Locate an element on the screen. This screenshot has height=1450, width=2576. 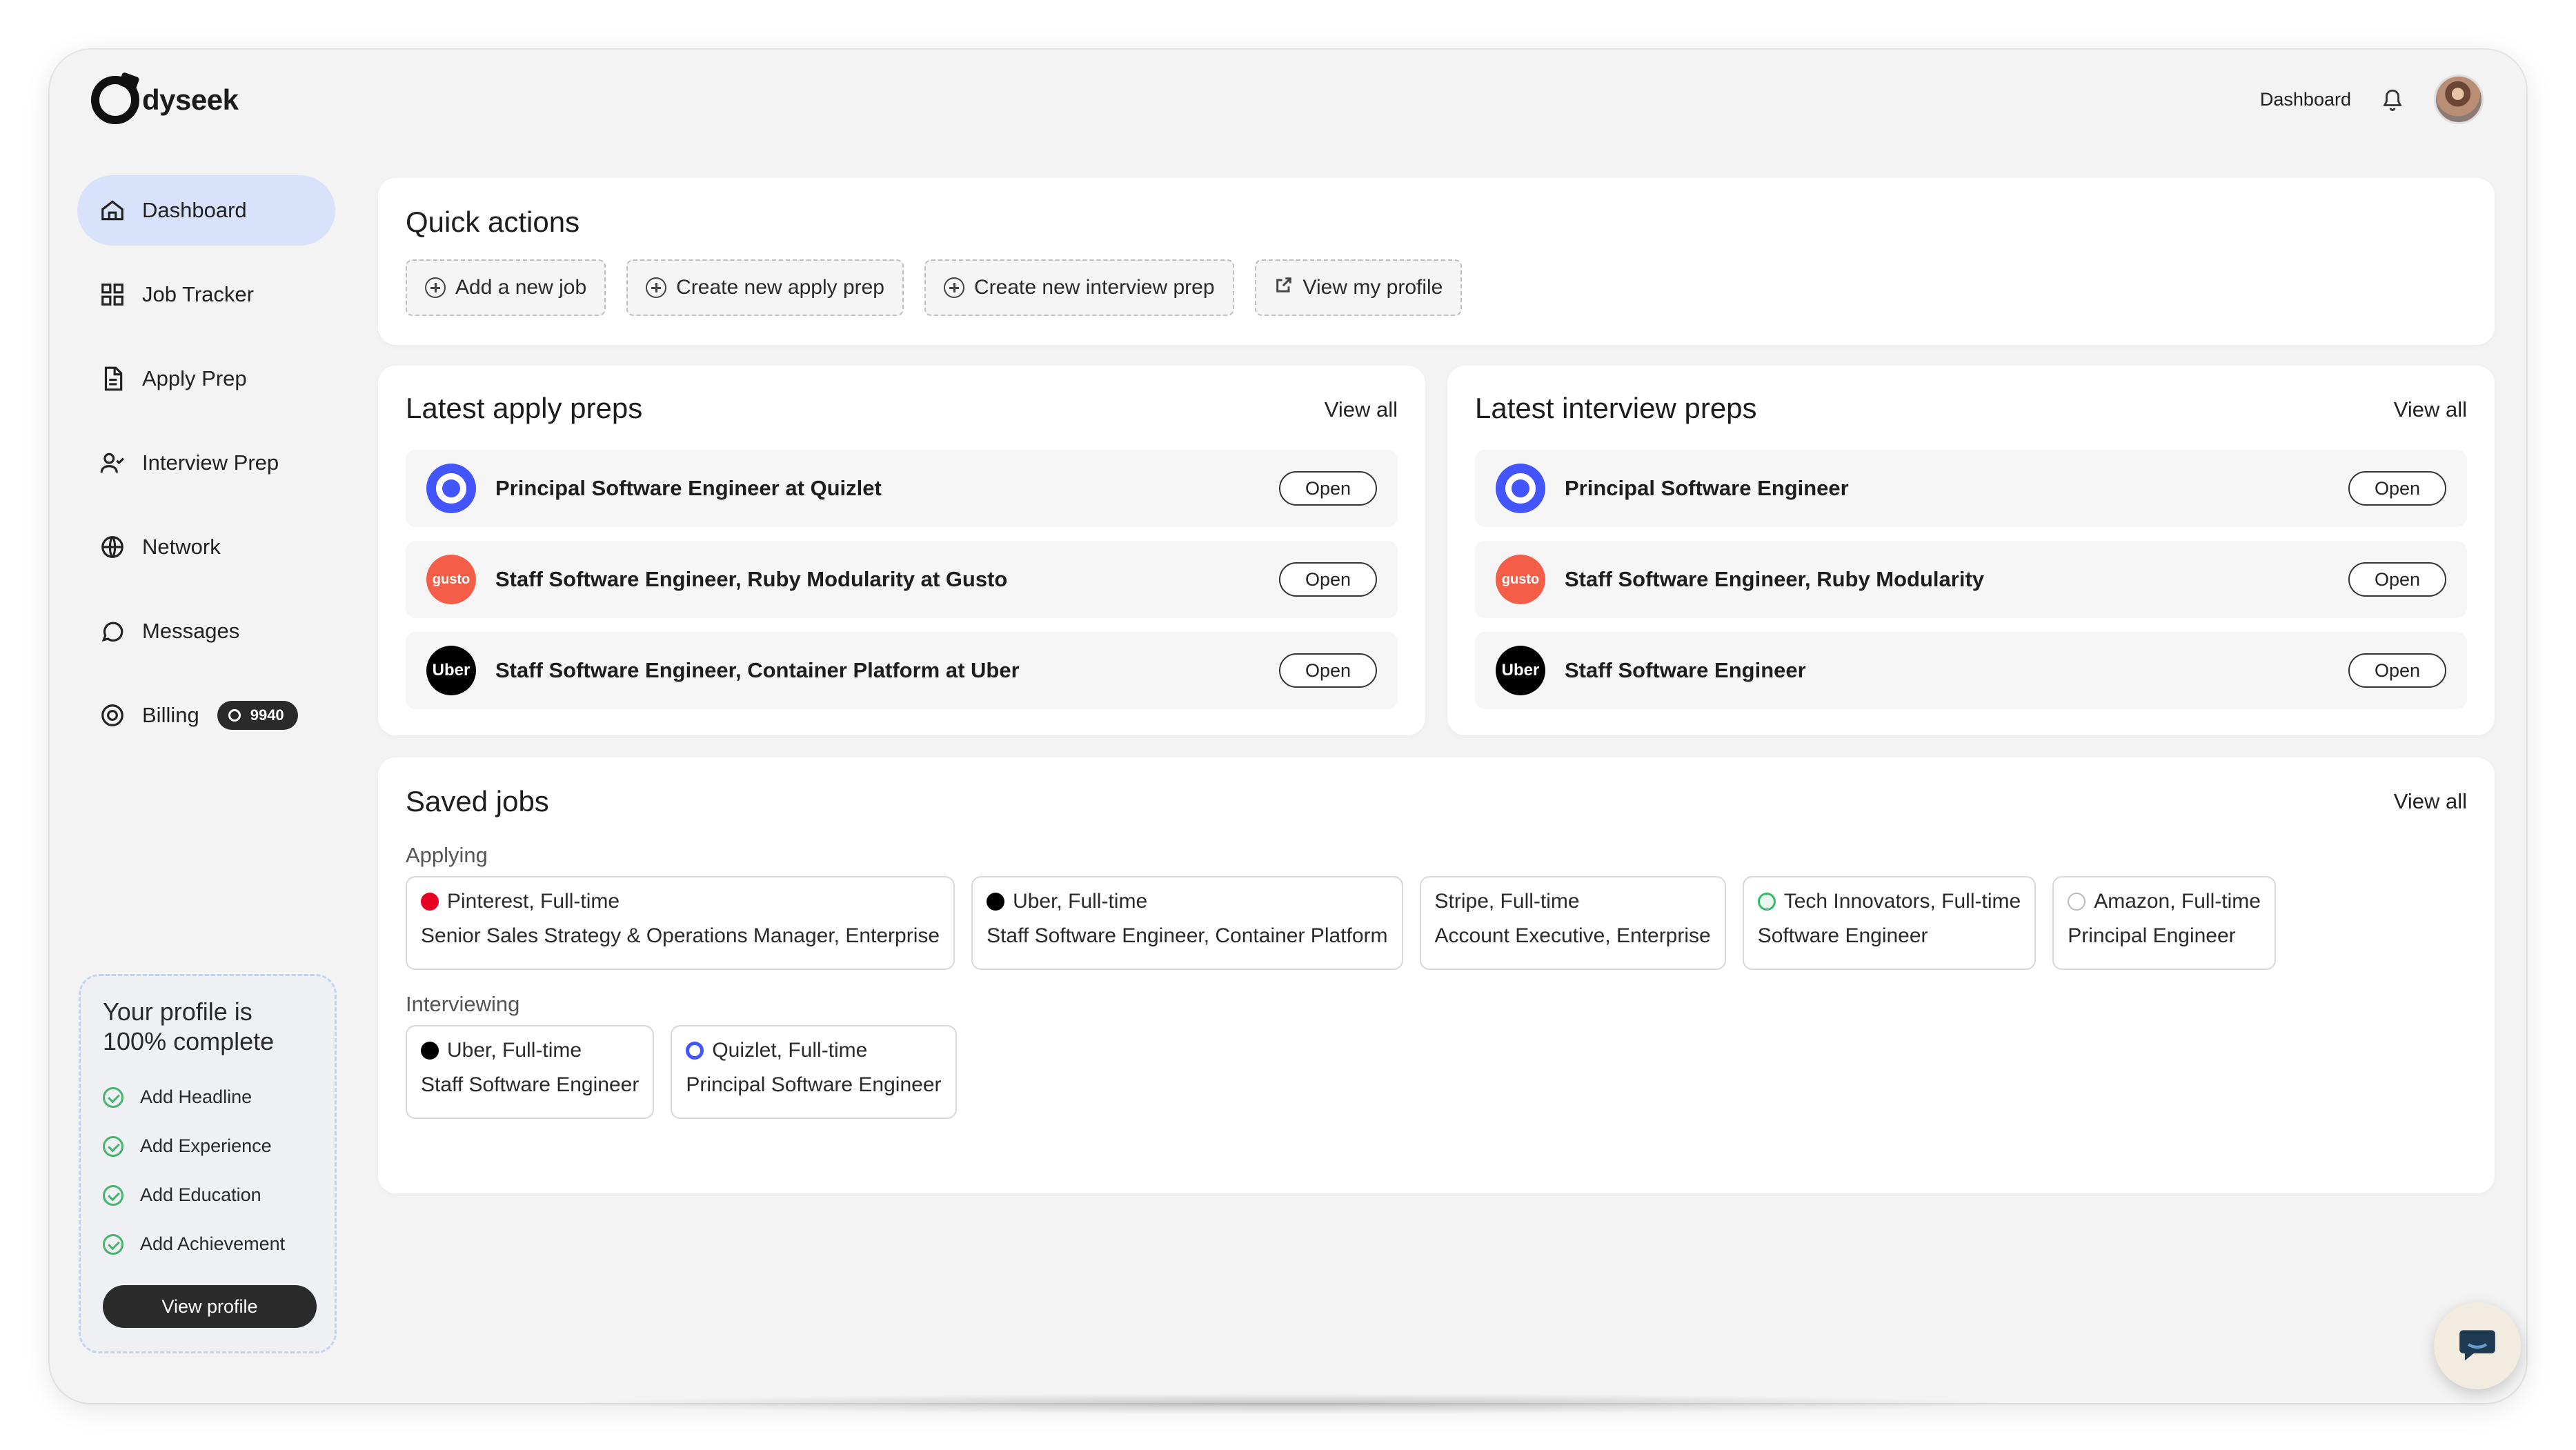
uber-logo-icon is located at coordinates (430, 1051).